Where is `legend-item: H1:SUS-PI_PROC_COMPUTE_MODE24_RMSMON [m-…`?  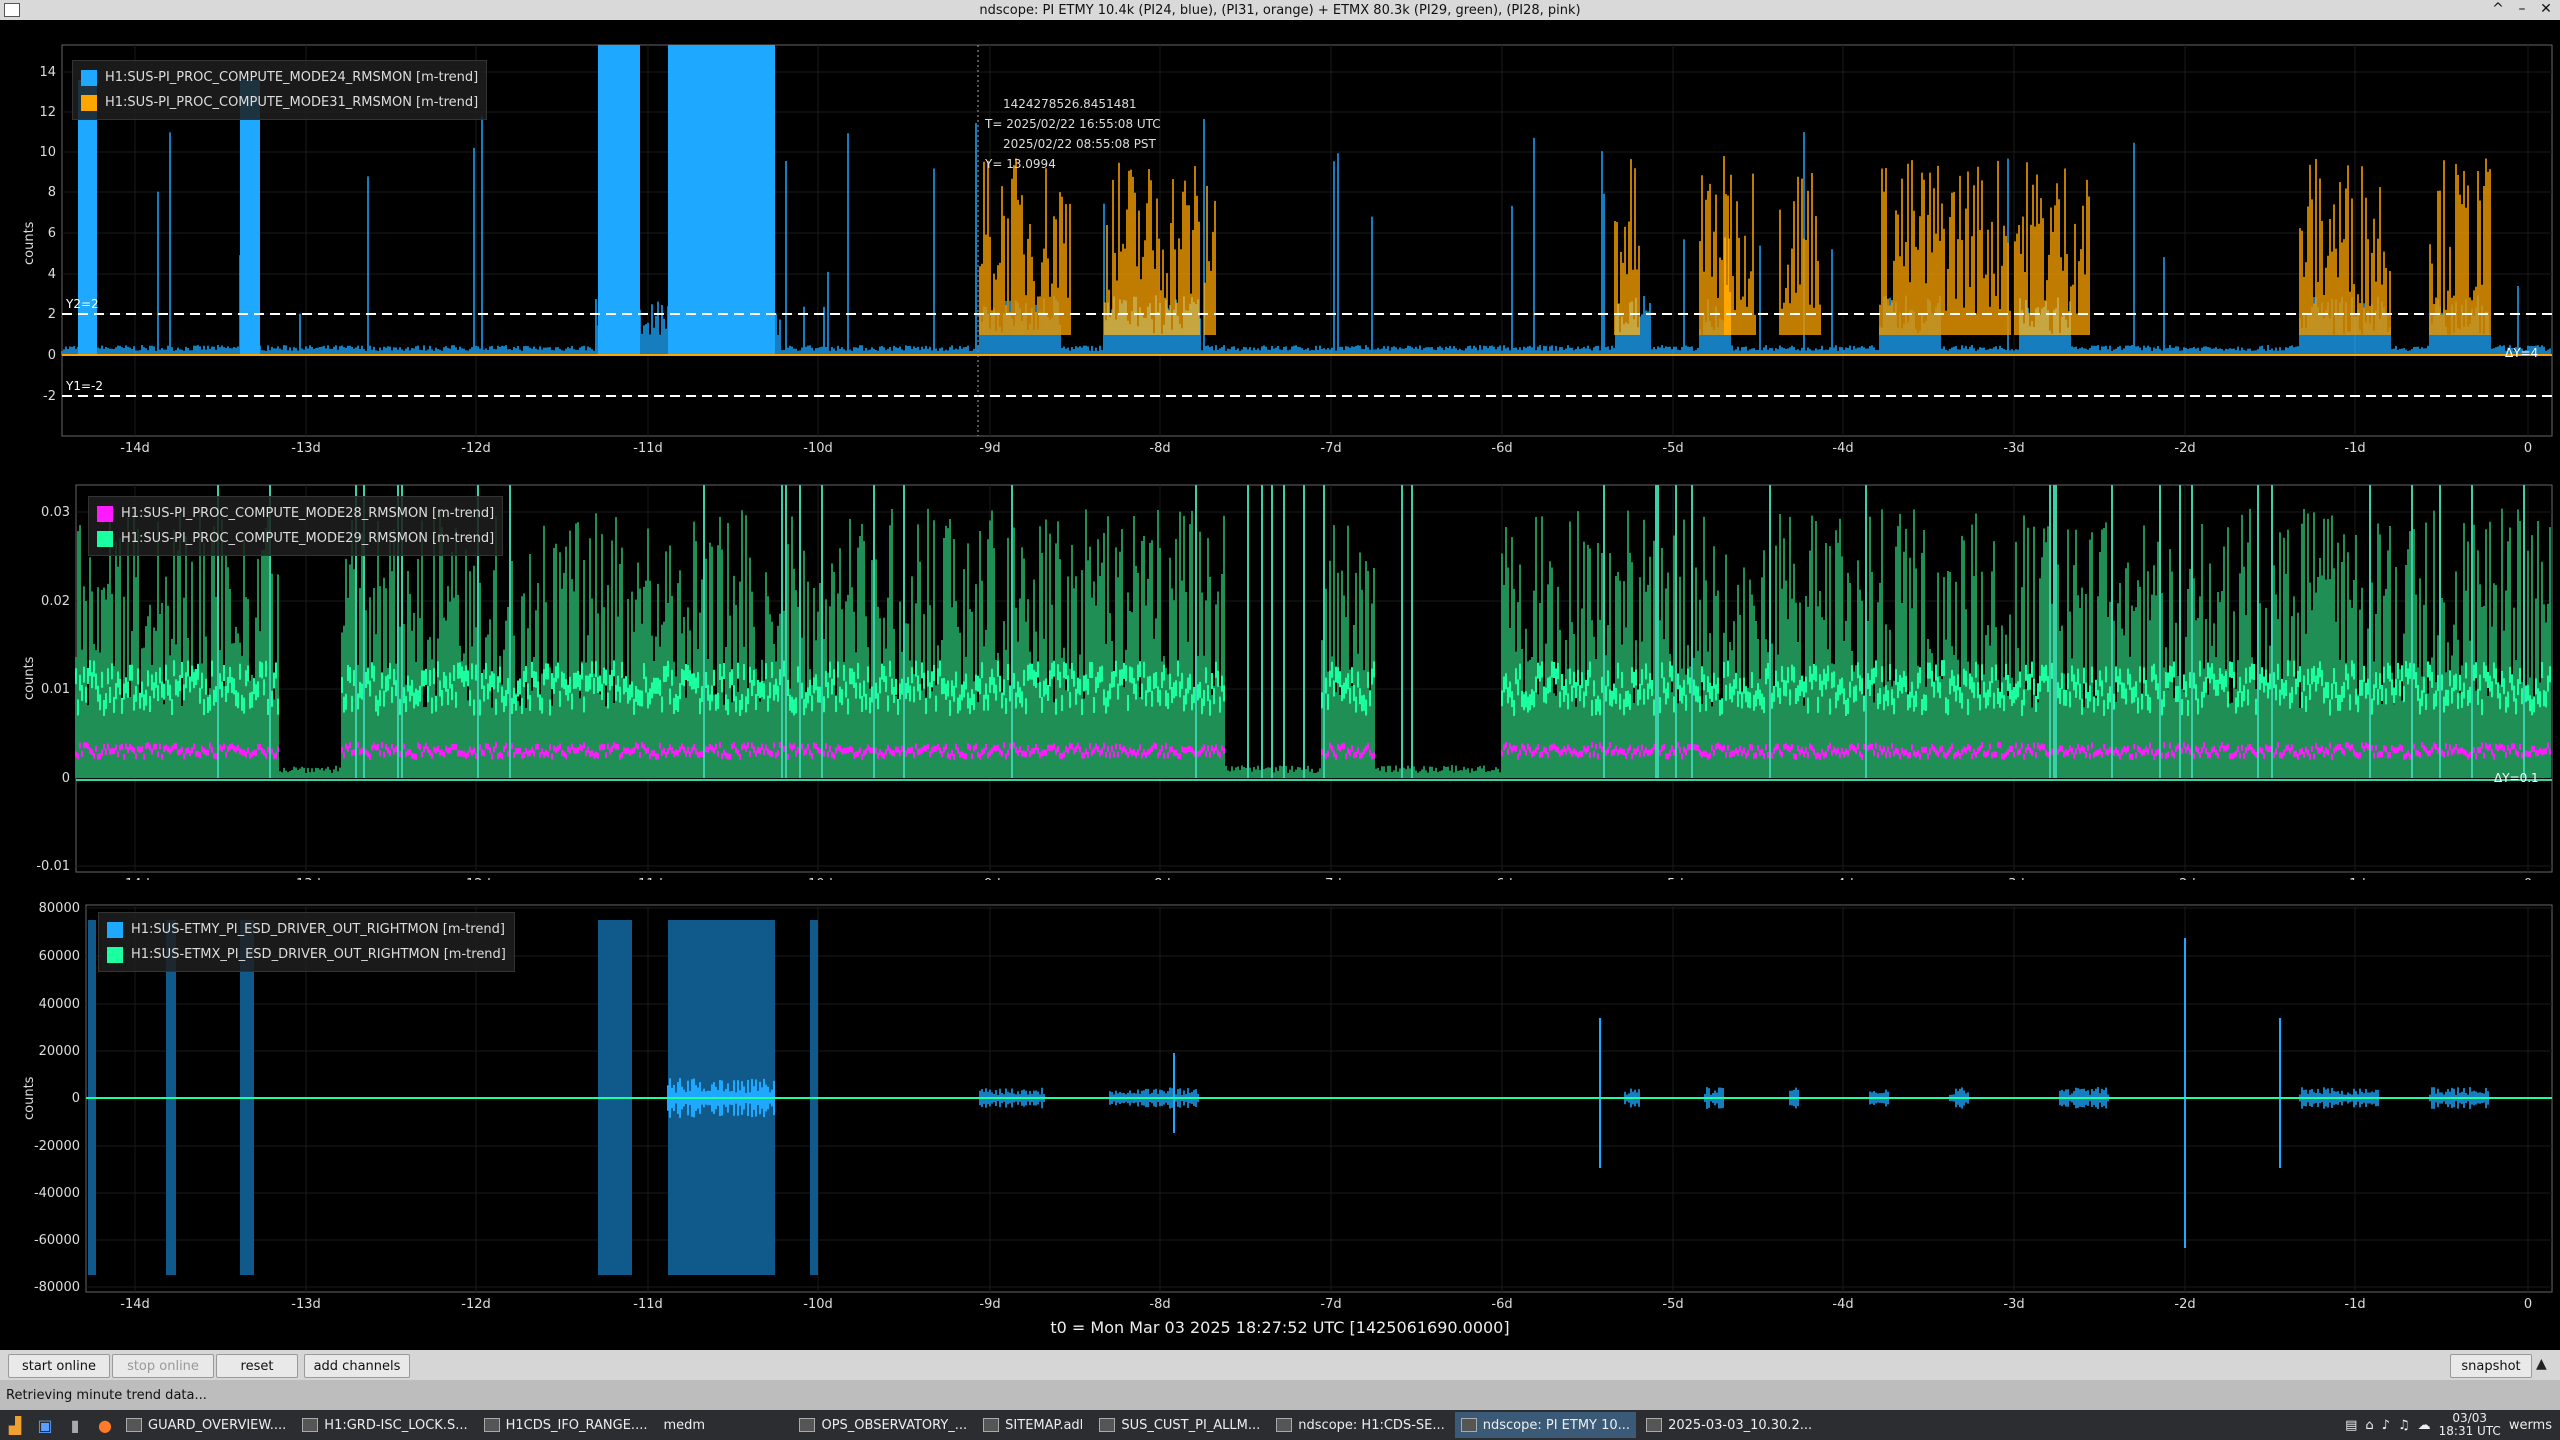 legend-item: H1:SUS-PI_PROC_COMPUTE_MODE24_RMSMON [m-… is located at coordinates (279, 77).